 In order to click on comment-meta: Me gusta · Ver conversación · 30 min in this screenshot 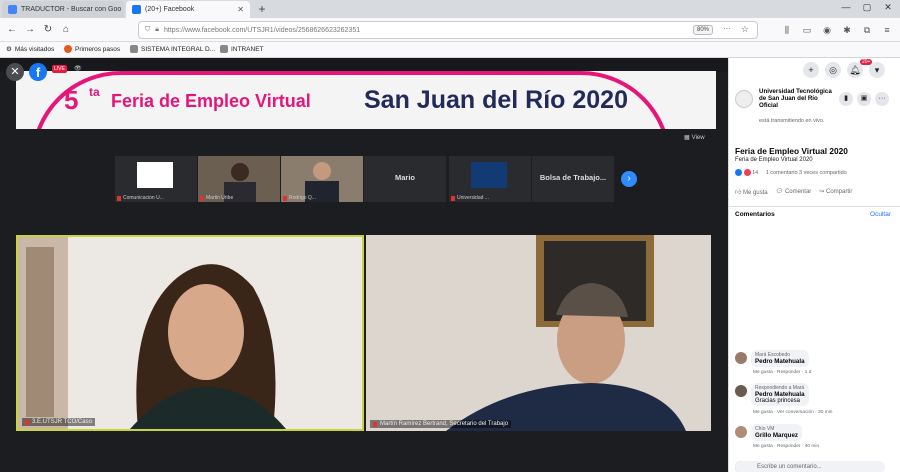, I will do `click(792, 412)`.